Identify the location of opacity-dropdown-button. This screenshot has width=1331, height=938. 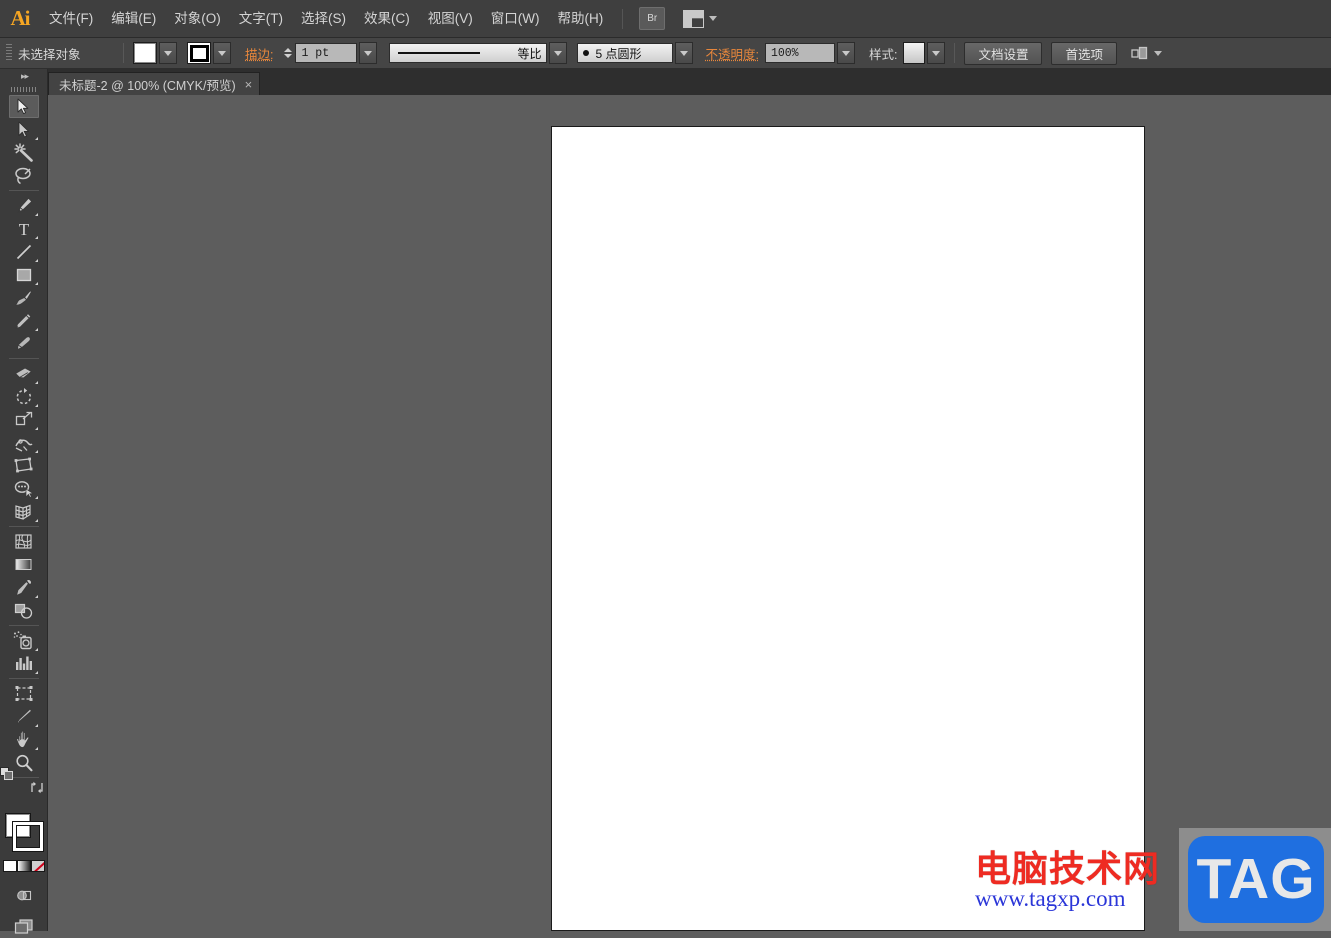
(845, 53).